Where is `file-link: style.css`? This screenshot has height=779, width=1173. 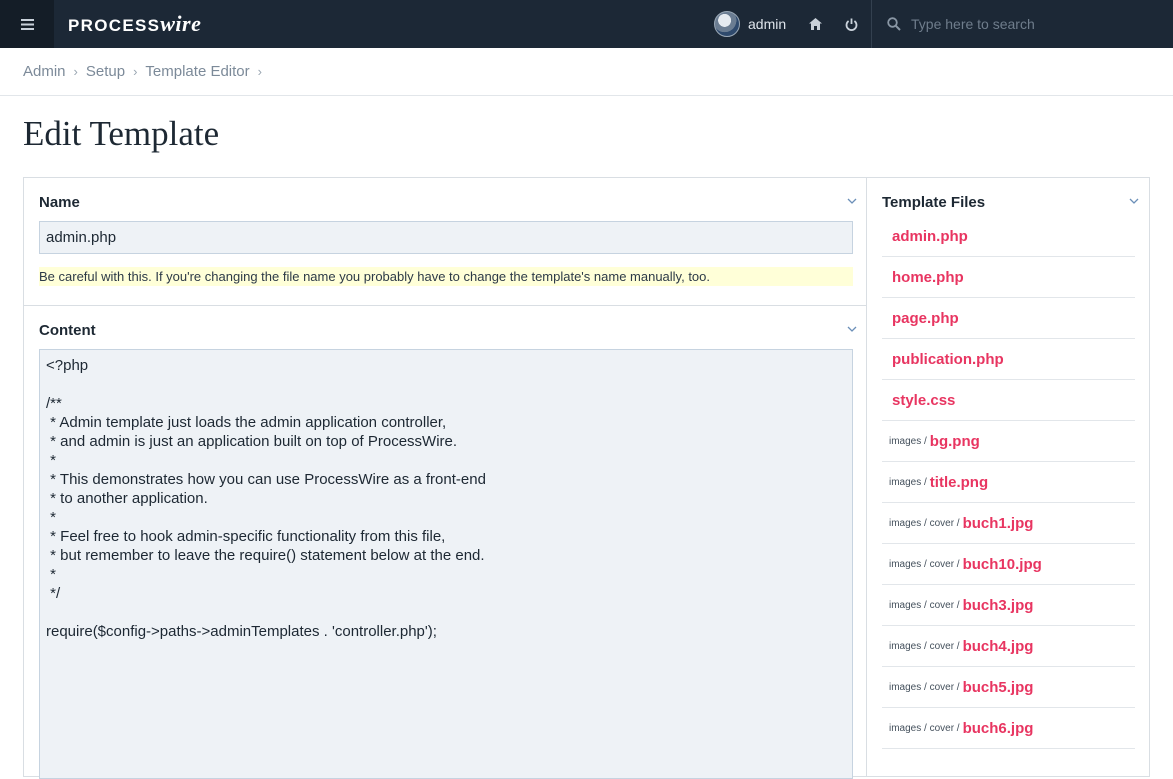 file-link: style.css is located at coordinates (923, 400).